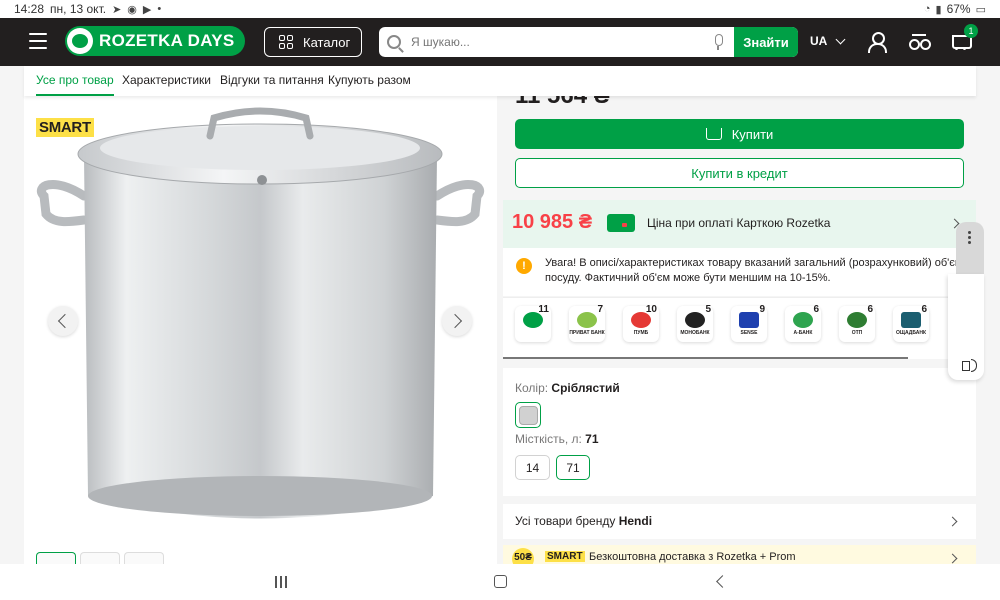 The image size is (1000, 600). What do you see at coordinates (29, 9) in the screenshot?
I see `clock: 14:28` at bounding box center [29, 9].